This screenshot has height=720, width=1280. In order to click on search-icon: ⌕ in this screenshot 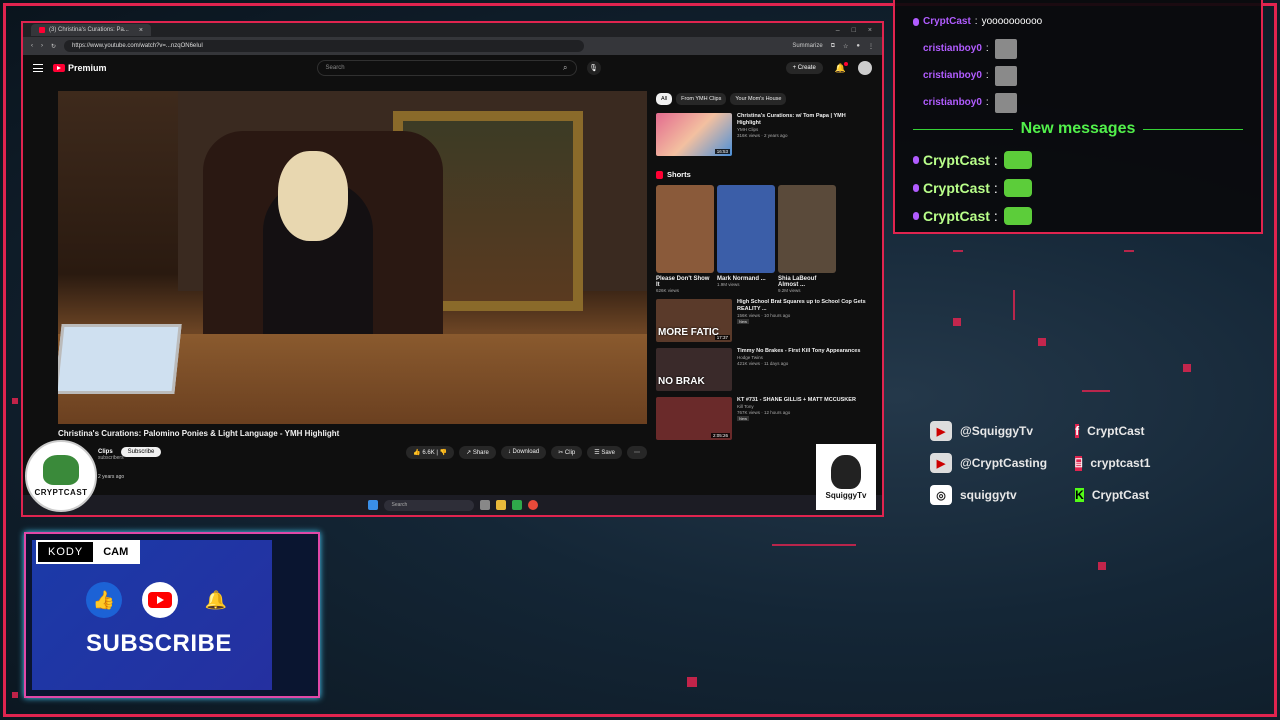, I will do `click(565, 68)`.